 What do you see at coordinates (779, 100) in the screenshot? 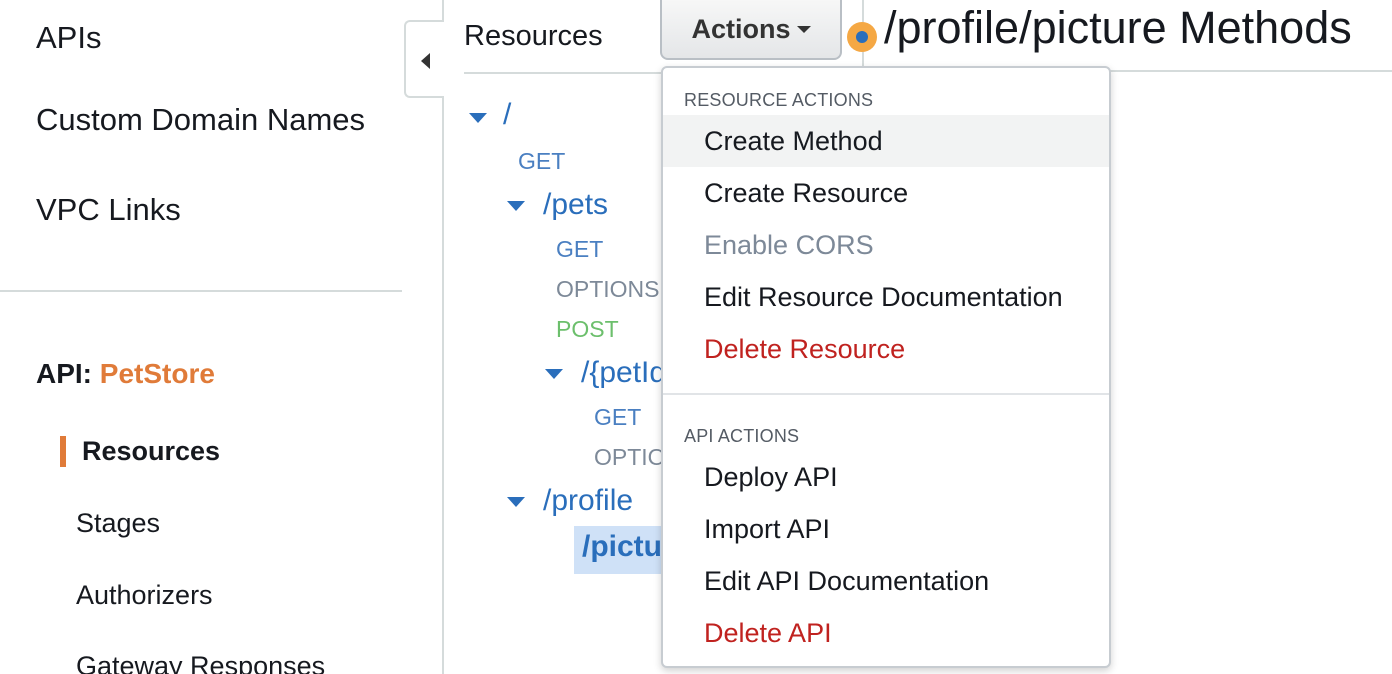
I see `resource-actions-heading: RESOURCE ACTIONS` at bounding box center [779, 100].